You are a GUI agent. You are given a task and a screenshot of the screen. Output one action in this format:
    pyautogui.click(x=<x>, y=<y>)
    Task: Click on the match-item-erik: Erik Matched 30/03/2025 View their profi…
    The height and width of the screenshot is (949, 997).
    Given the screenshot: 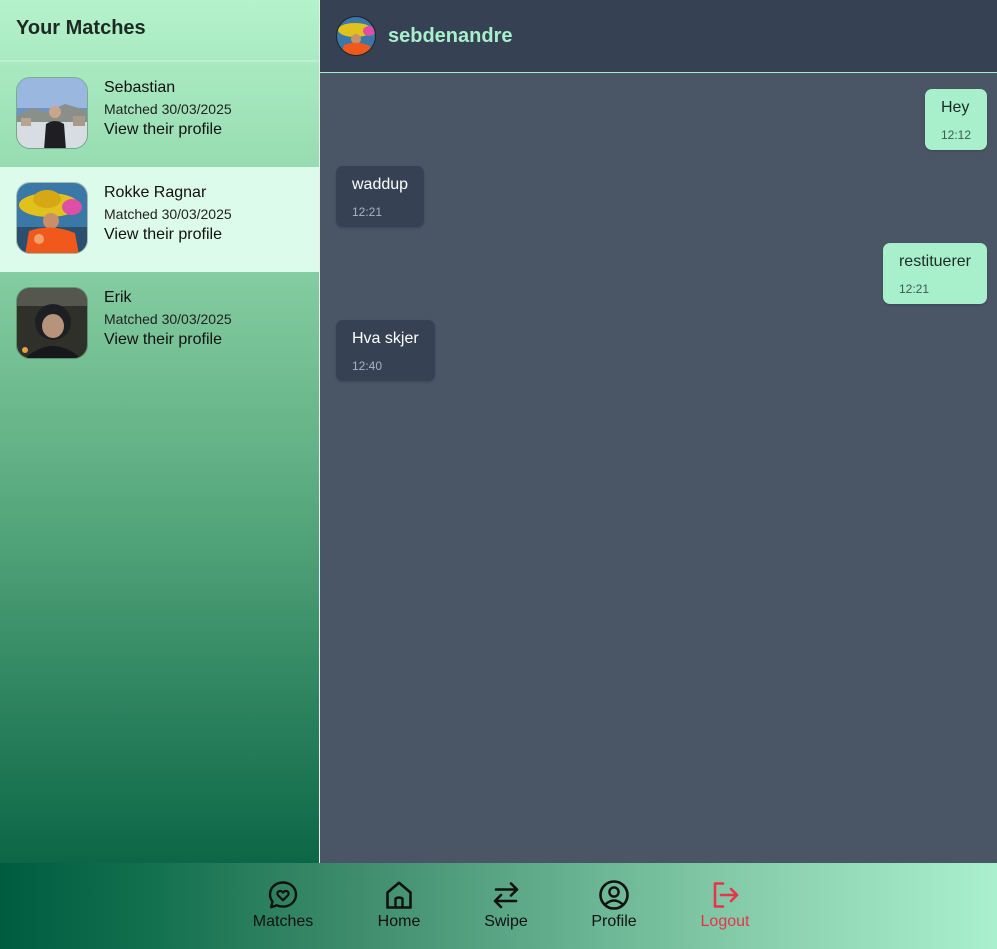 What is the action you would take?
    pyautogui.click(x=159, y=324)
    